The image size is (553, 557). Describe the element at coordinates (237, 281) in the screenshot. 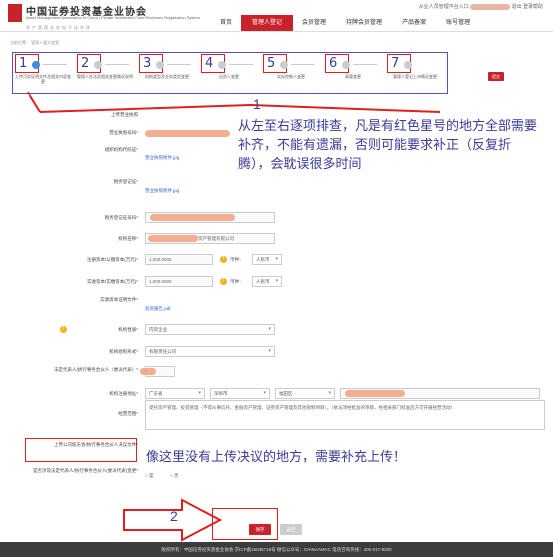

I see `currency-label-2: 币种：` at that location.